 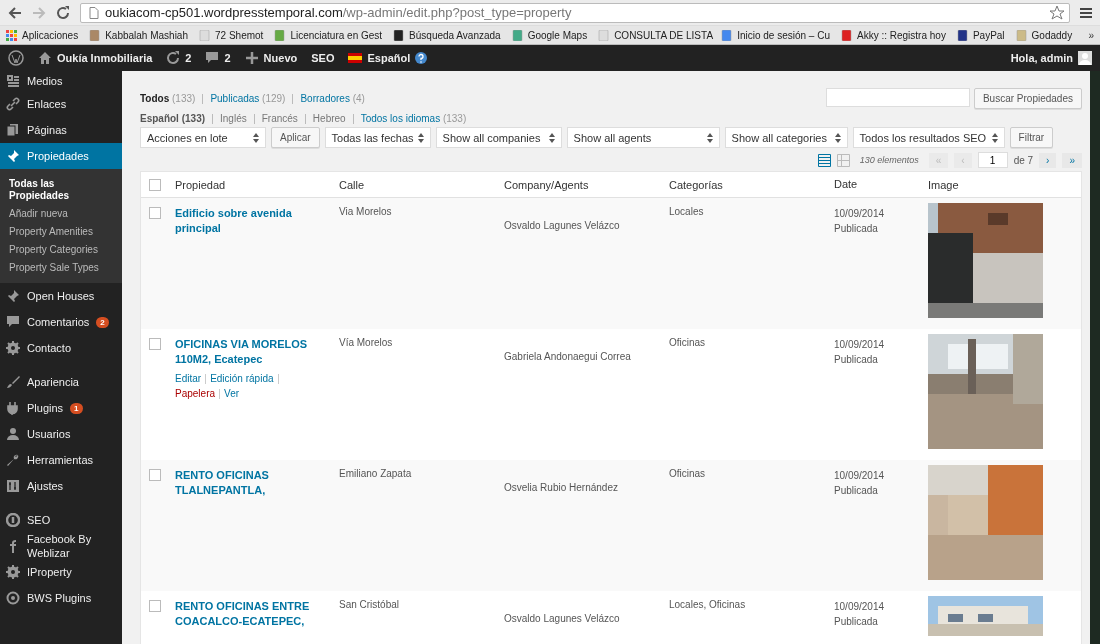 I want to click on dropdown: Show all agents, so click(x=643, y=137).